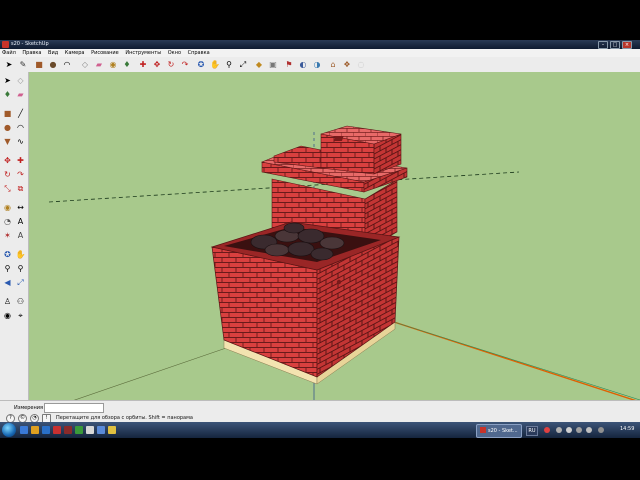 This screenshot has height=480, width=640. Describe the element at coordinates (579, 430) in the screenshot. I see `network-icon` at that location.